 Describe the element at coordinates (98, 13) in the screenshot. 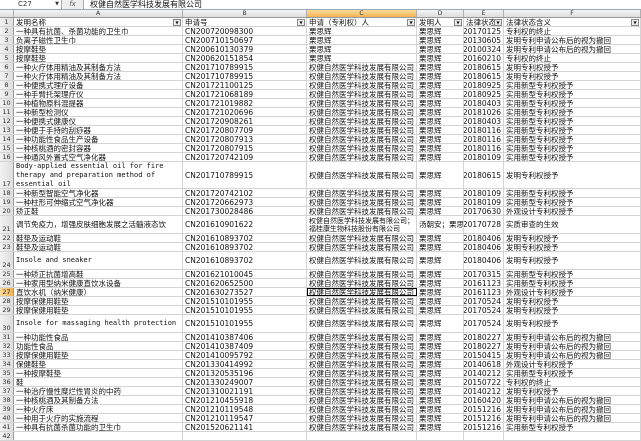

I see `column-header-a: A` at that location.